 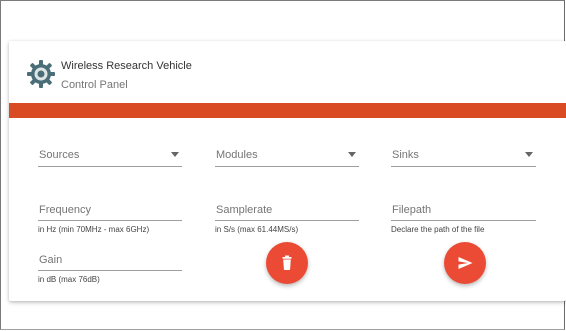 I want to click on send-button, so click(x=465, y=263).